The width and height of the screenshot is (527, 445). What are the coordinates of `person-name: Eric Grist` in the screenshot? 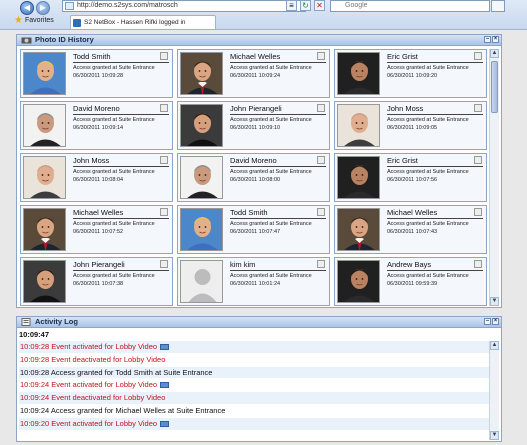 It's located at (402, 56).